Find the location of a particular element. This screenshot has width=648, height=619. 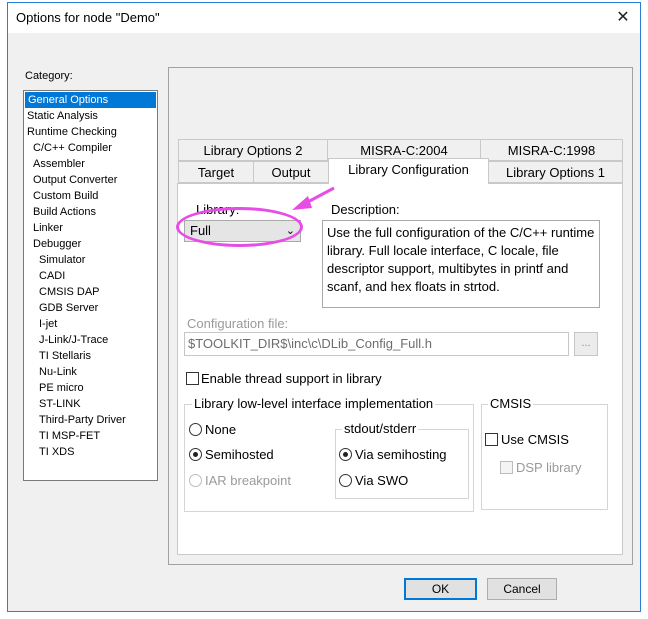

radio-via-swo is located at coordinates (345, 480).